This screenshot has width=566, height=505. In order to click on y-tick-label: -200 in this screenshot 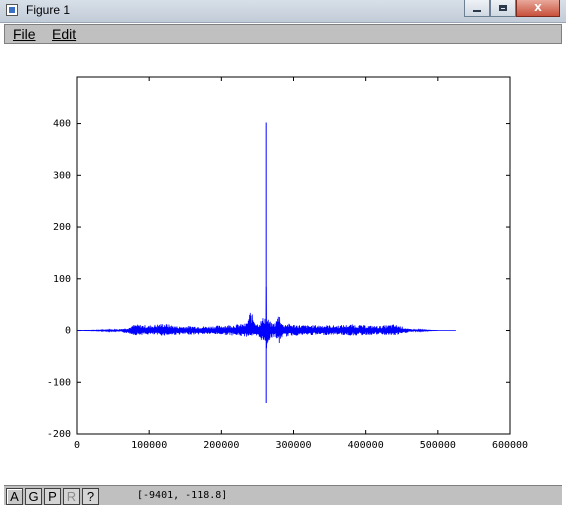, I will do `click(59, 434)`.